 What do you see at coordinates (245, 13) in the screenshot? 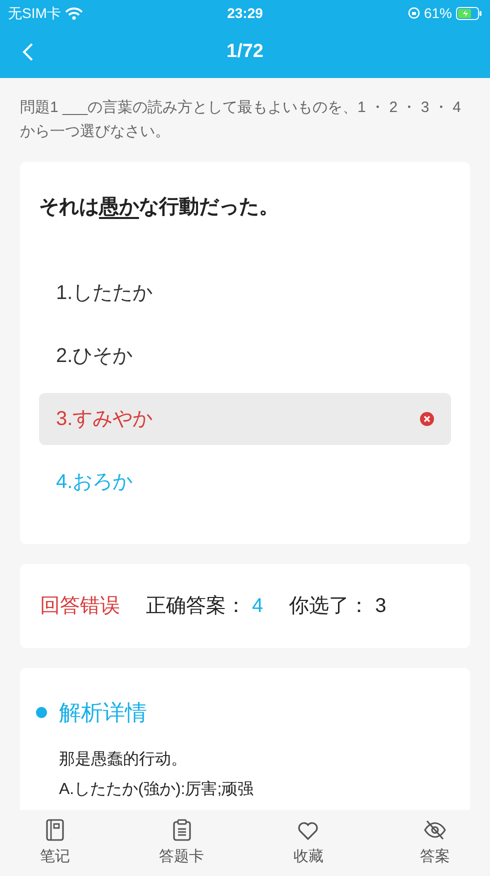
I see `clock-text: 23:29` at bounding box center [245, 13].